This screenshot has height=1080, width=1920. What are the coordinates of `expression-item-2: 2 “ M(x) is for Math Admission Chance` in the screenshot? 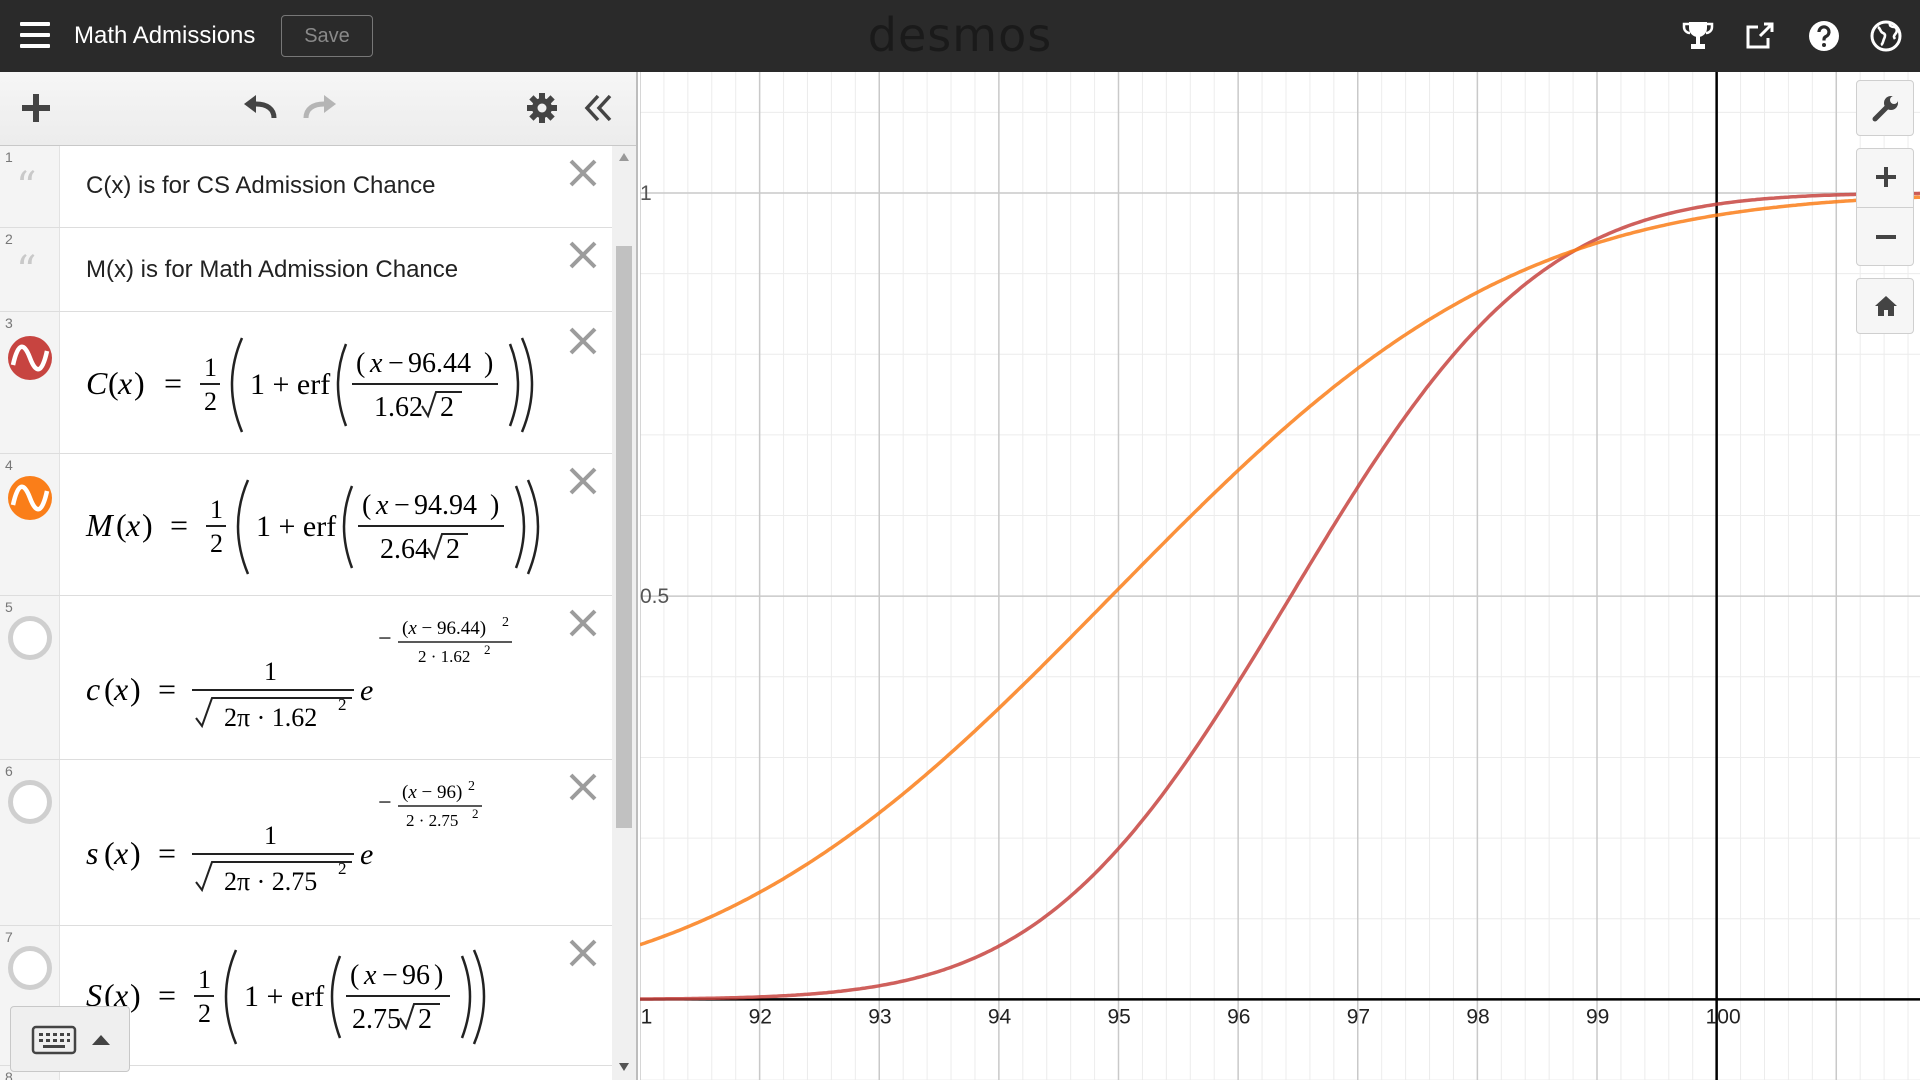 It's located at (306, 270).